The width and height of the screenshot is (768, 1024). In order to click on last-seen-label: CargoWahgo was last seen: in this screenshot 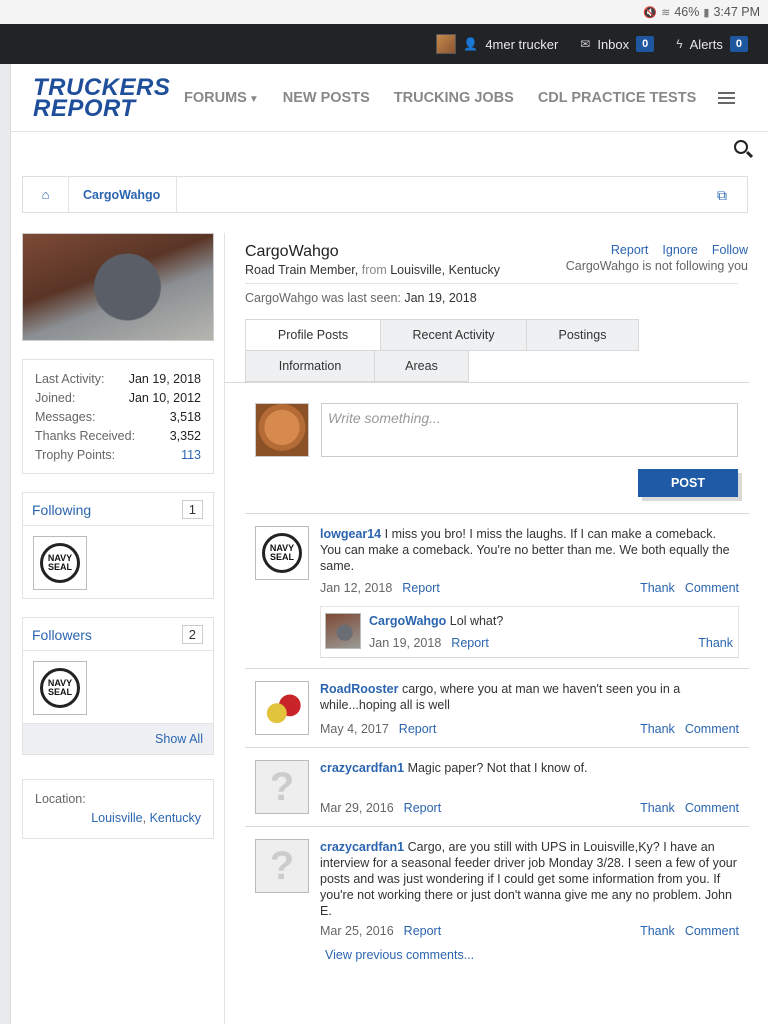, I will do `click(323, 298)`.